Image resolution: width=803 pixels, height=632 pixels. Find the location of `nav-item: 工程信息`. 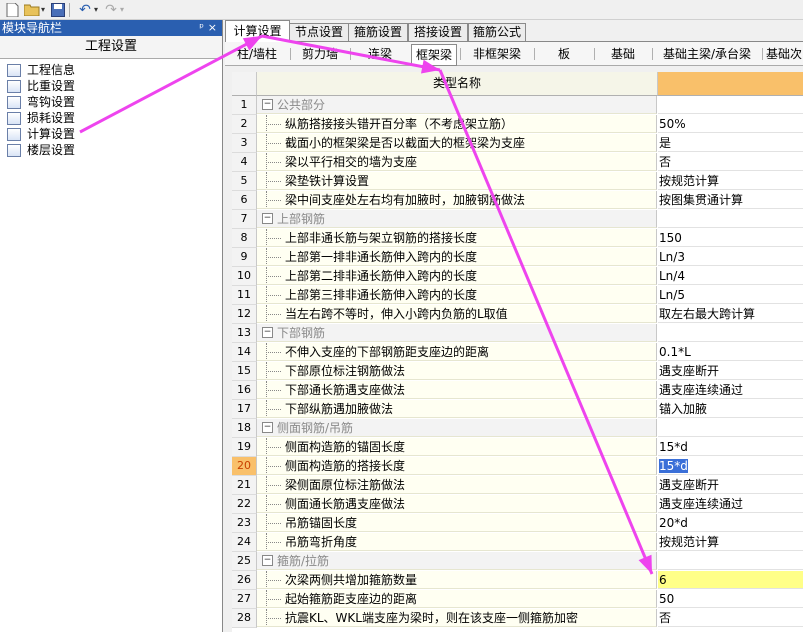

nav-item: 工程信息 is located at coordinates (111, 70).